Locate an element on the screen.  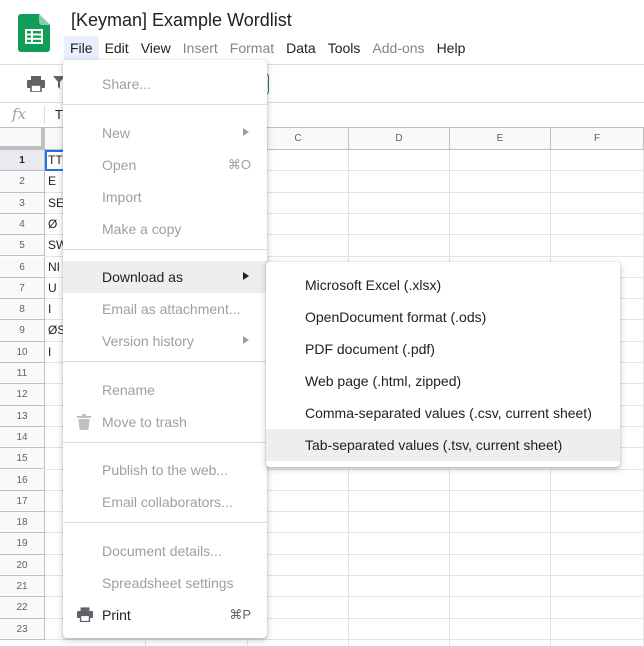
file-menu-print: Print ⌘P is located at coordinates (165, 615).